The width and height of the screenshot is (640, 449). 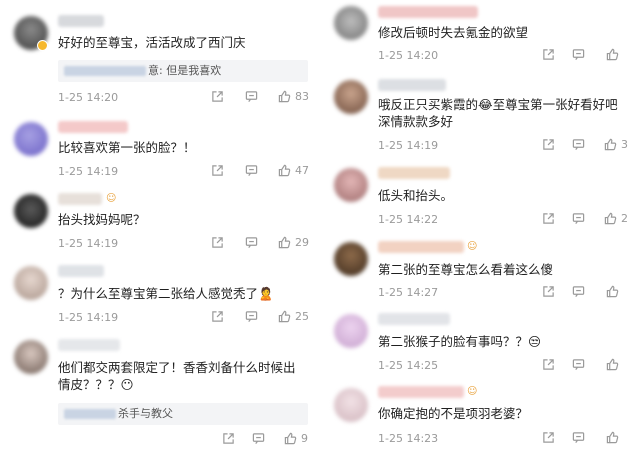 I want to click on quoted-reply-text: 意: 但是我喜欢, so click(x=185, y=70).